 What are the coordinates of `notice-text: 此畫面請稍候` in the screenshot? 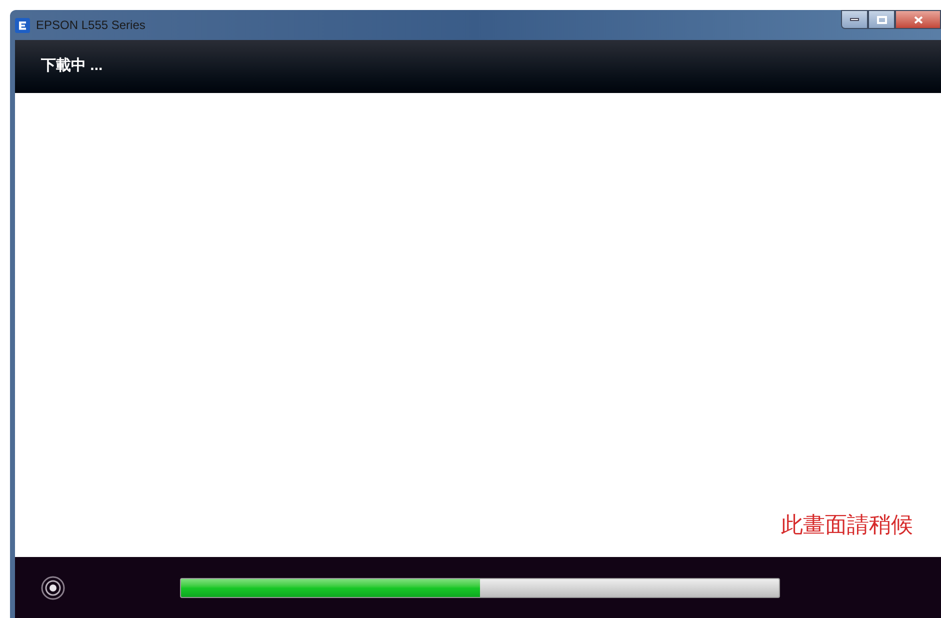 It's located at (847, 525).